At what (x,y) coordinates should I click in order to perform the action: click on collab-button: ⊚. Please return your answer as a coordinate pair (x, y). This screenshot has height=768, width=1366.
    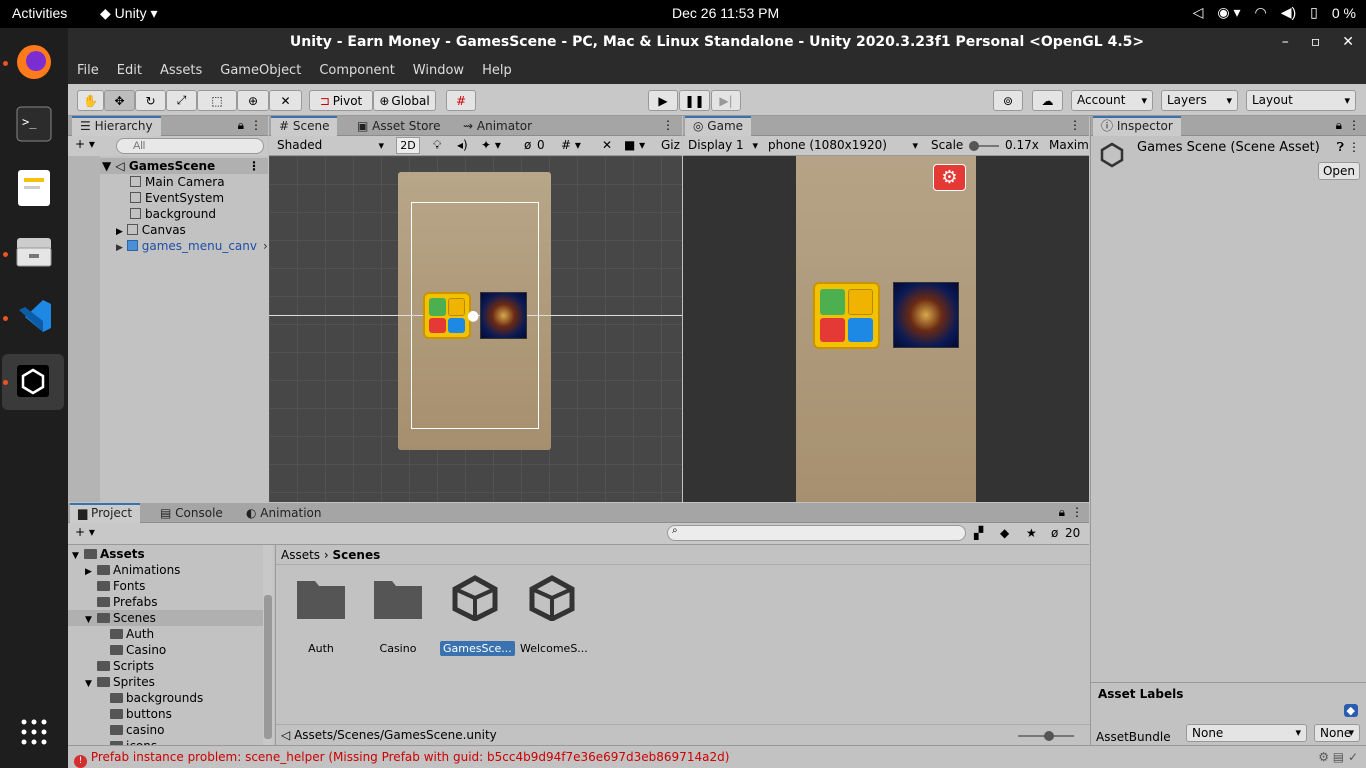
    Looking at the image, I should click on (1008, 100).